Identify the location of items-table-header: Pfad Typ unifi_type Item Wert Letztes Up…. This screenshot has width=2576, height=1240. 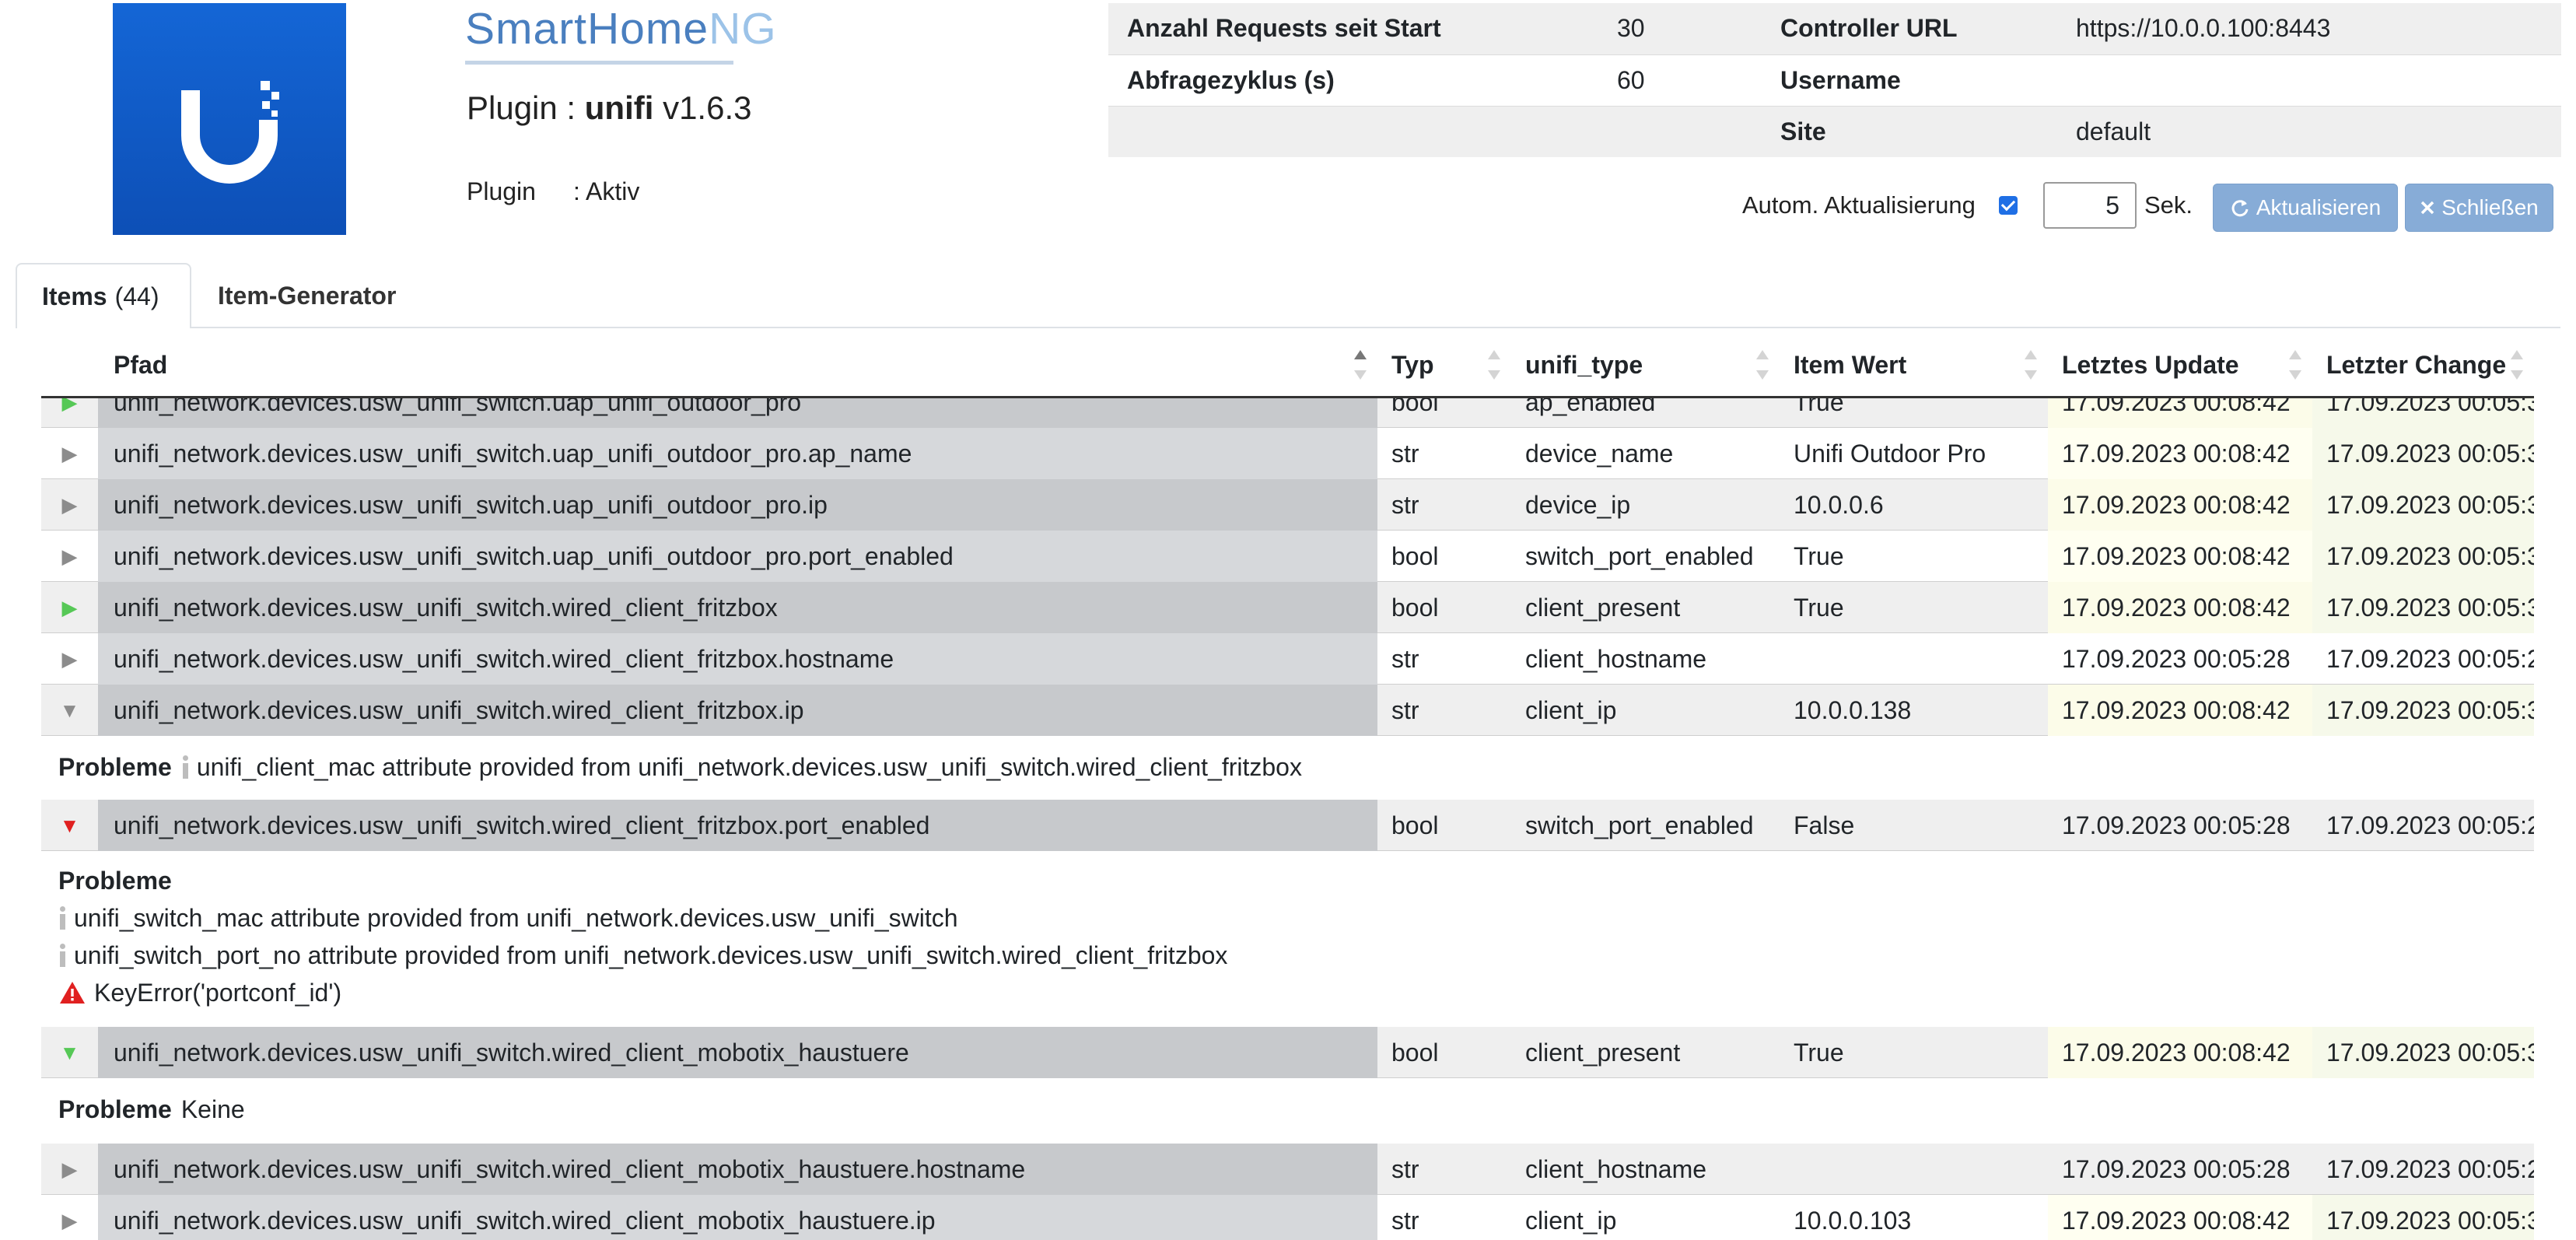
(1287, 365).